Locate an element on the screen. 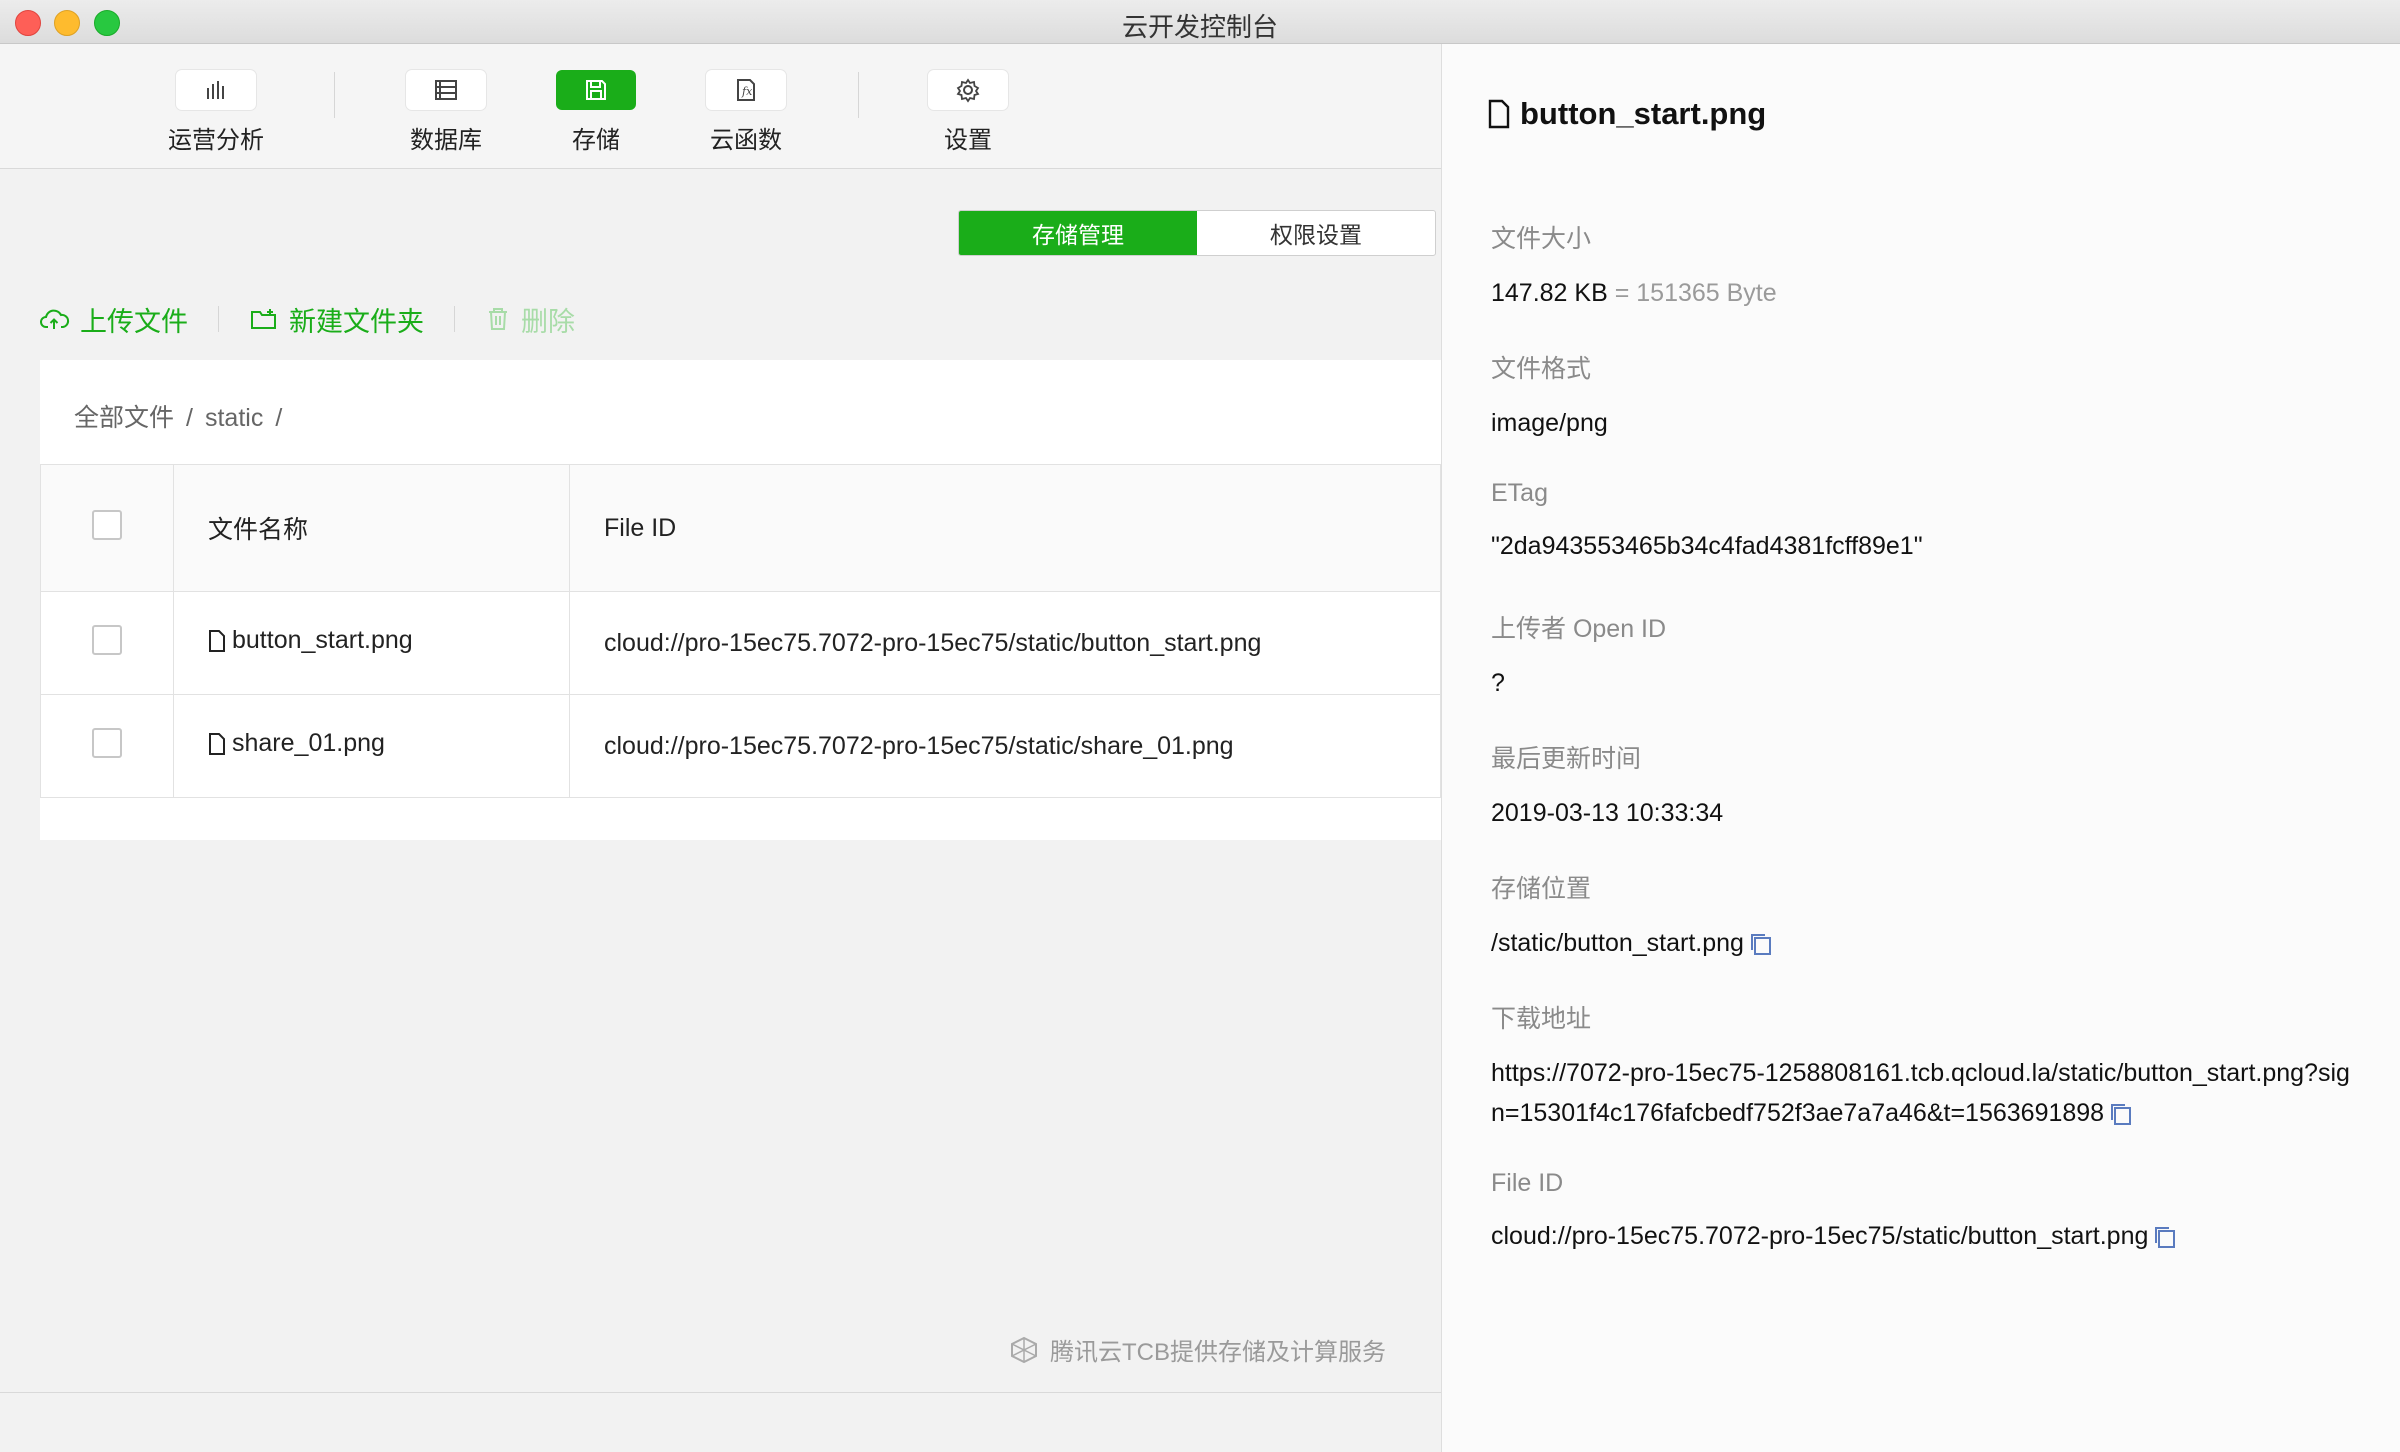 Image resolution: width=2400 pixels, height=1452 pixels. toolbar-label-functions: 云函数 is located at coordinates (746, 140).